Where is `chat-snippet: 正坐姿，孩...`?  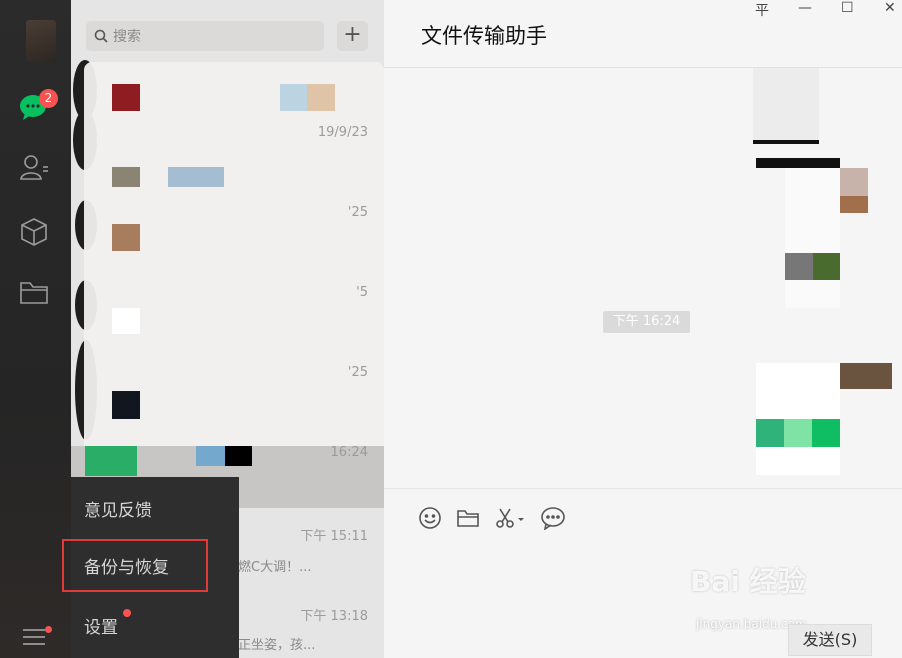
chat-snippet: 正坐姿，孩... is located at coordinates (277, 645).